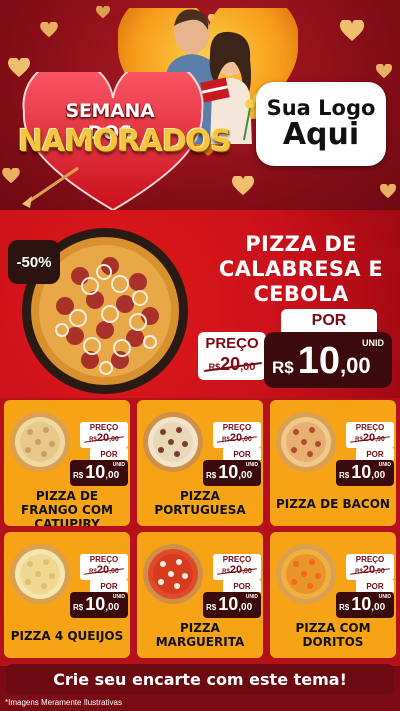  What do you see at coordinates (321, 108) in the screenshot?
I see `logo-text-line-1: Sua Logo` at bounding box center [321, 108].